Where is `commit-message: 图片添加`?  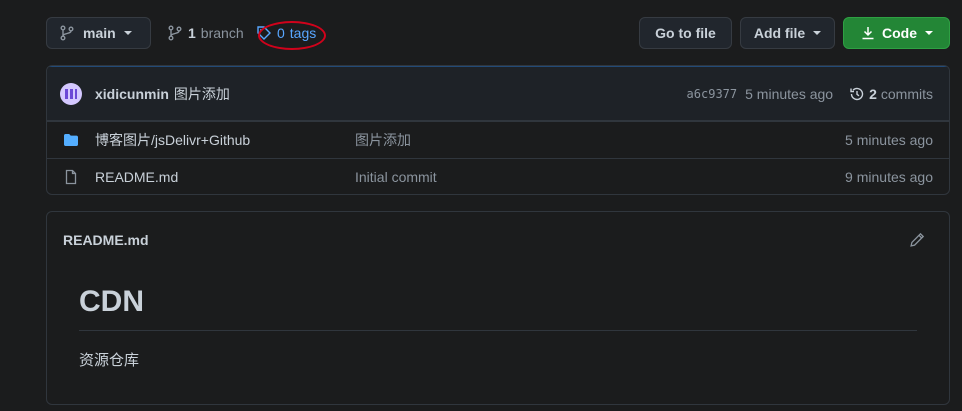 commit-message: 图片添加 is located at coordinates (202, 94).